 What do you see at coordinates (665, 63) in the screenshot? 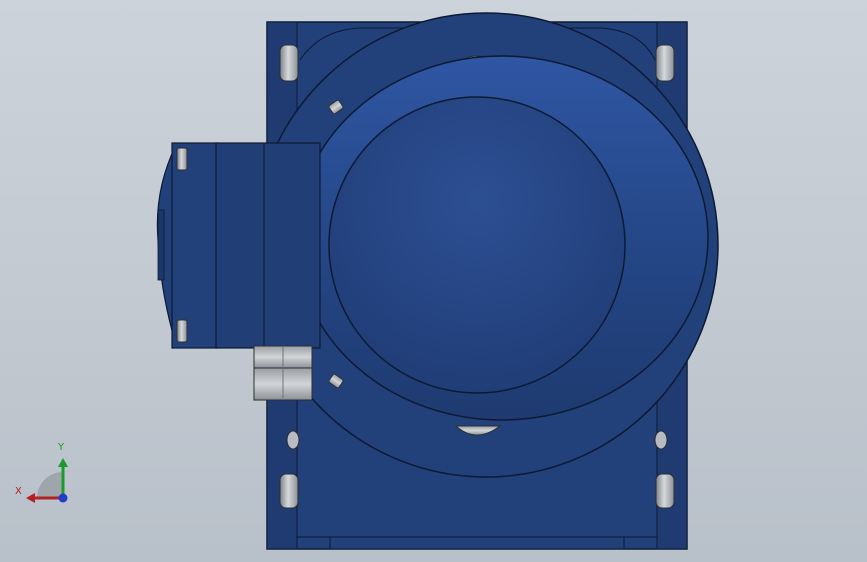
I see `housing-bolt-top-right` at bounding box center [665, 63].